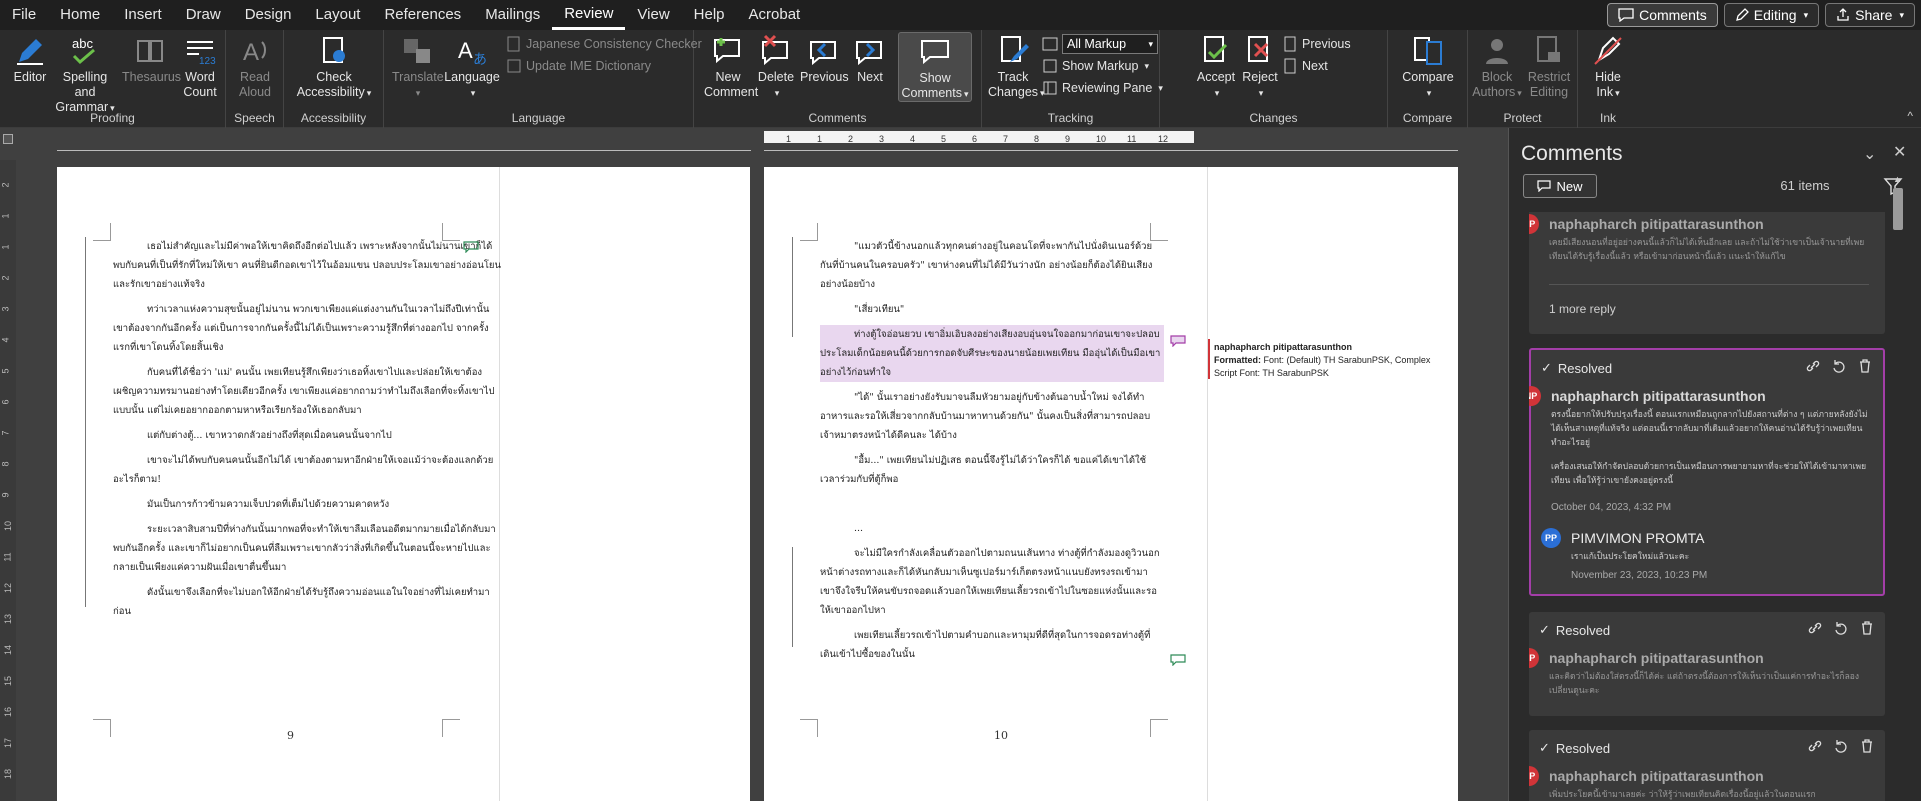  Describe the element at coordinates (824, 59) in the screenshot. I see `previous-comment-button: Previous` at that location.